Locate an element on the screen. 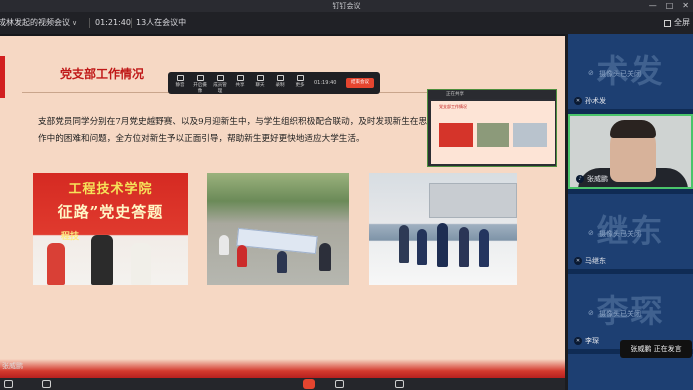  activity-photo-snow is located at coordinates (443, 229).